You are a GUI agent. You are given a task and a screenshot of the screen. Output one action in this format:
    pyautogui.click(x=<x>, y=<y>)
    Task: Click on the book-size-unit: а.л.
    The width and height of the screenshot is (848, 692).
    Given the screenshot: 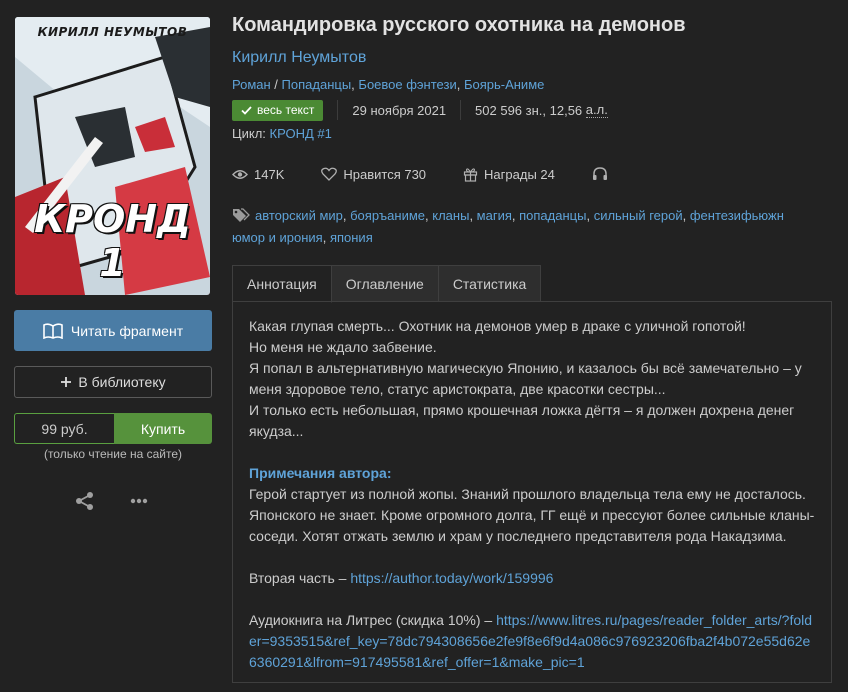 What is the action you would take?
    pyautogui.click(x=596, y=110)
    